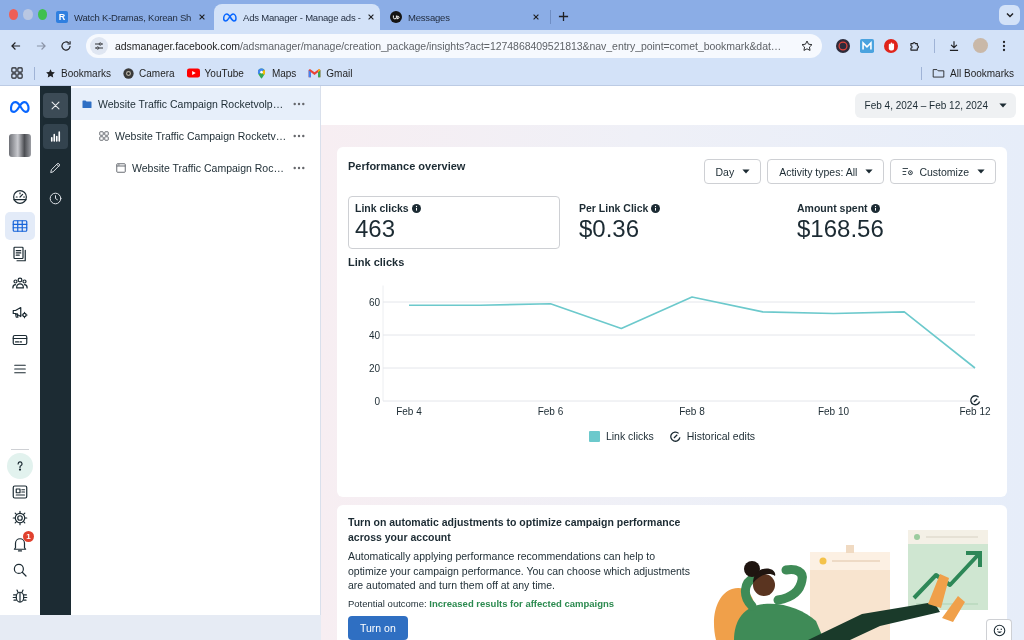 The width and height of the screenshot is (1024, 640). Describe the element at coordinates (464, 17) in the screenshot. I see `browser-tab: Messages` at that location.